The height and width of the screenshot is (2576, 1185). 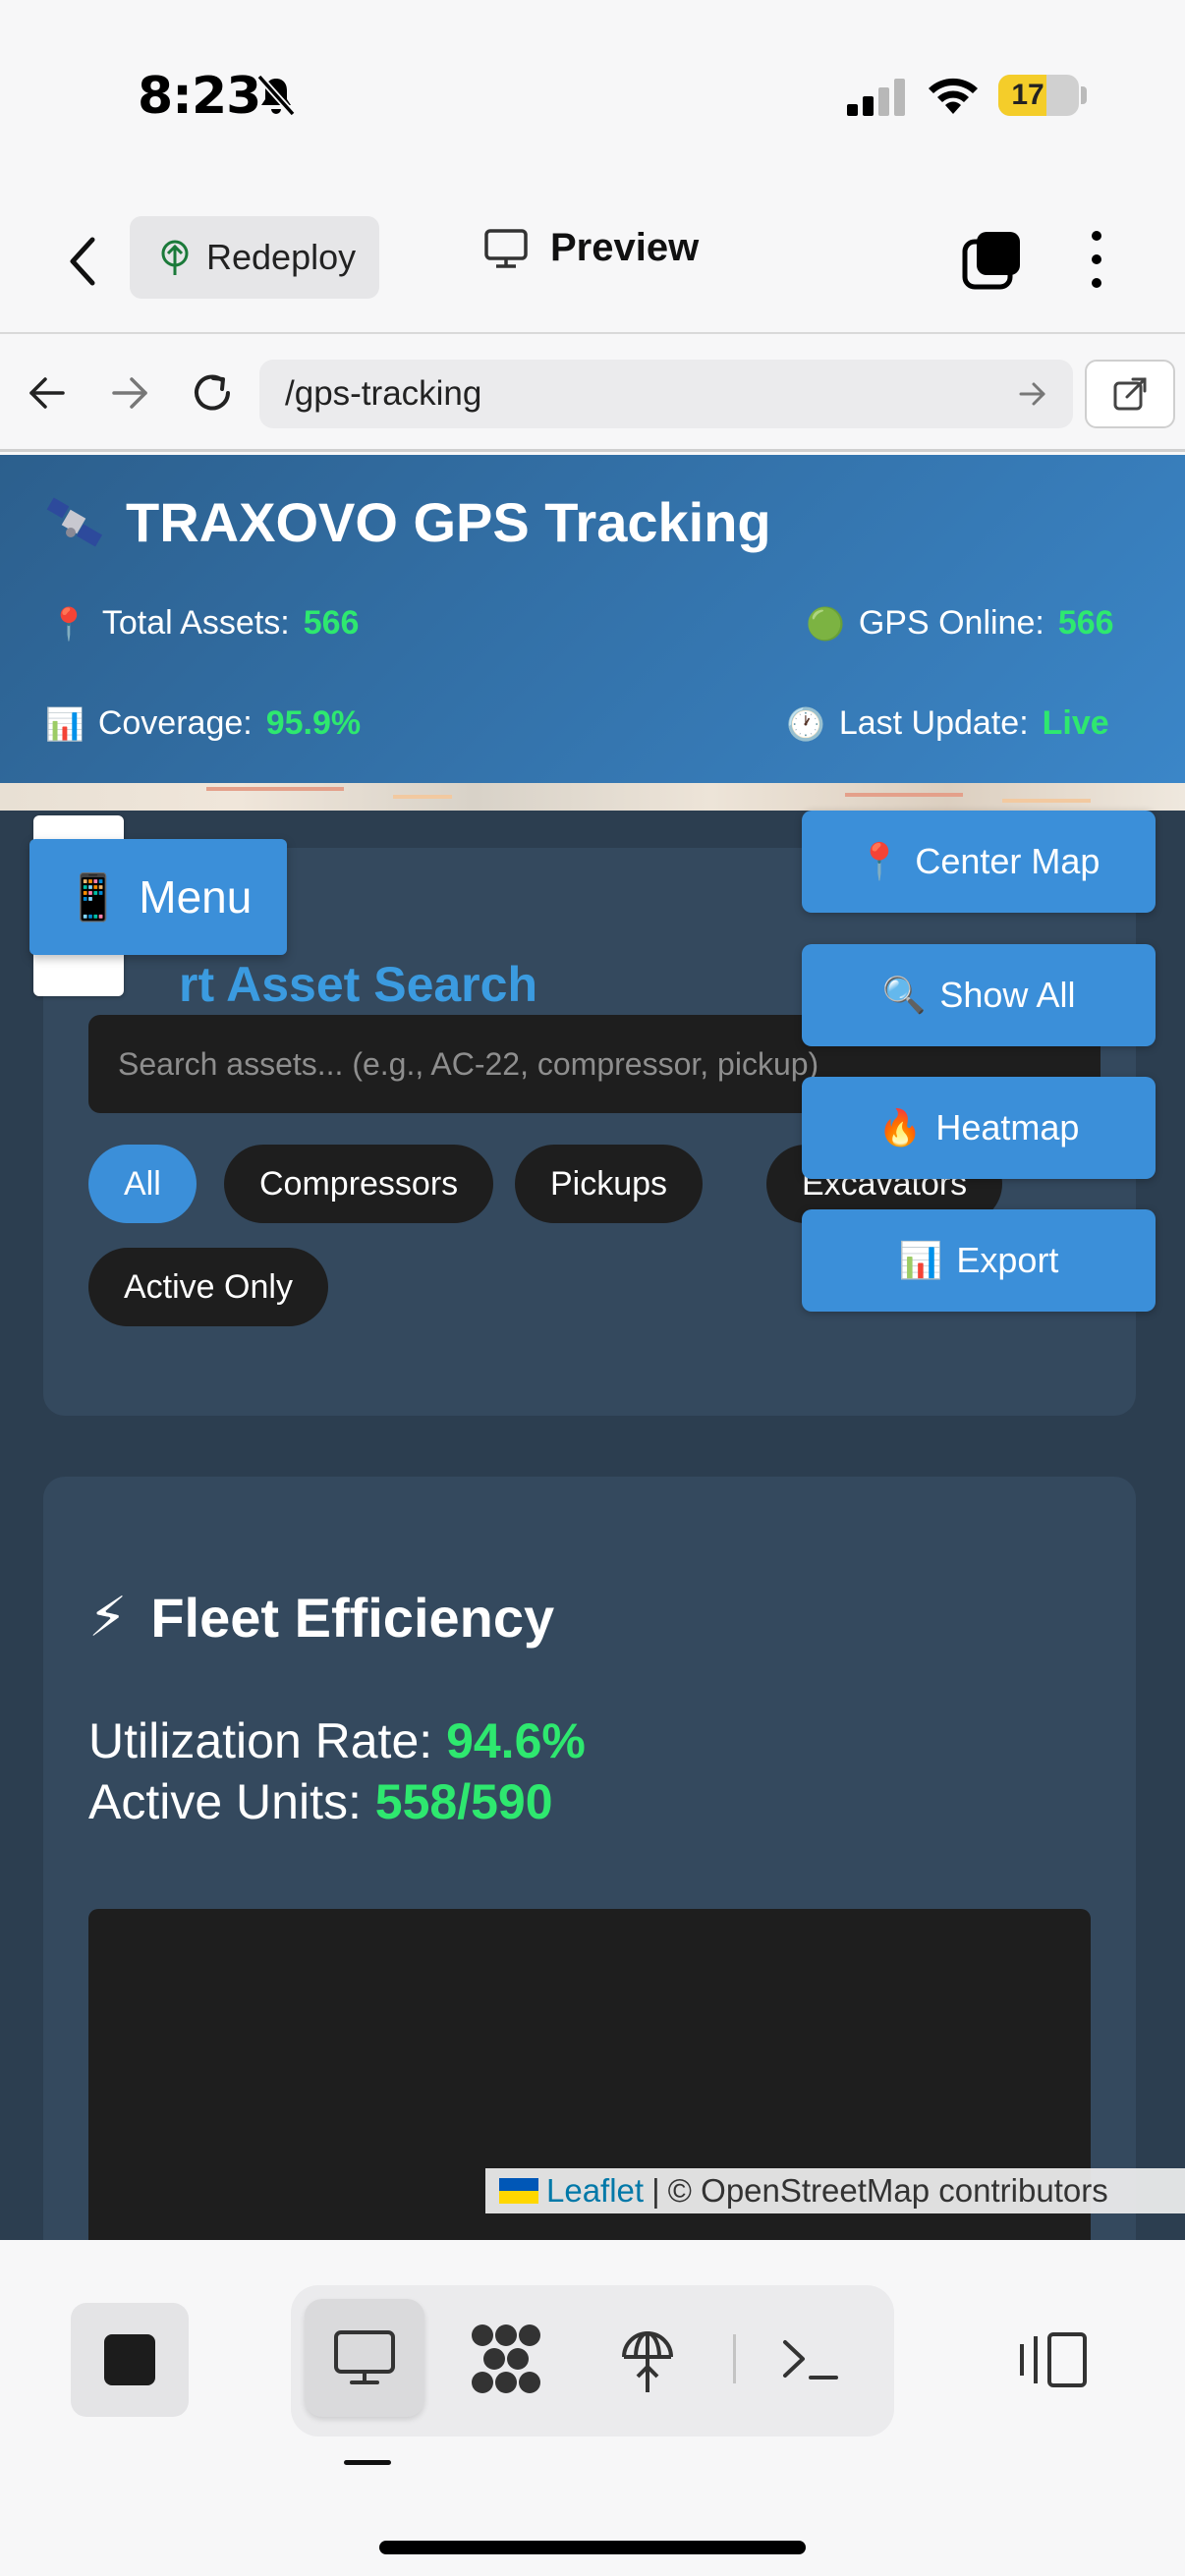 I want to click on stat-value: Live, so click(x=1076, y=723).